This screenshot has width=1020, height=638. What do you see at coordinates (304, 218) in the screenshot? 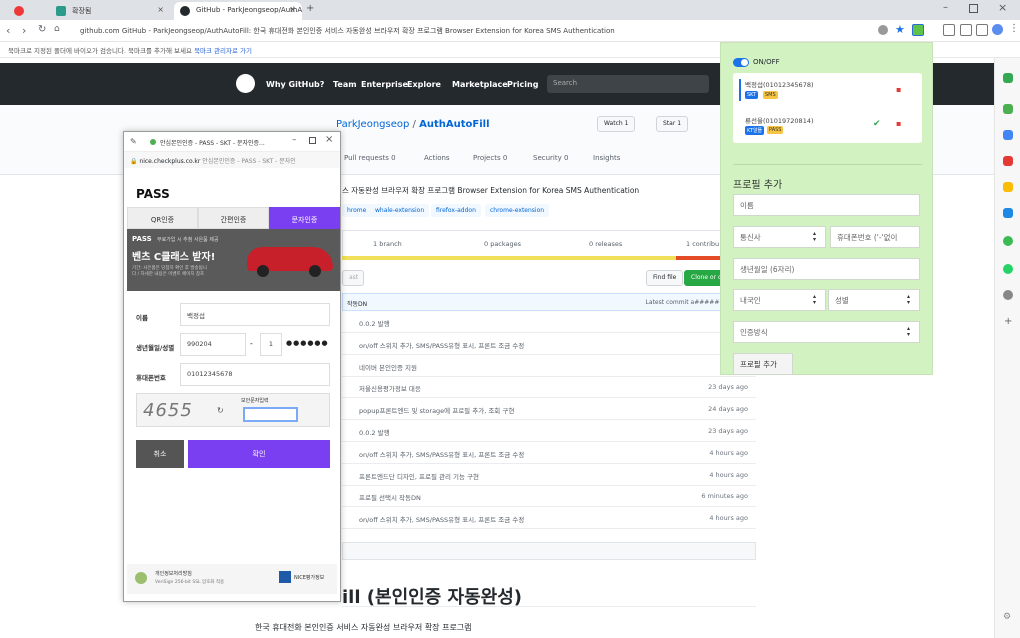
I see `tab-sms: 문자인증` at bounding box center [304, 218].